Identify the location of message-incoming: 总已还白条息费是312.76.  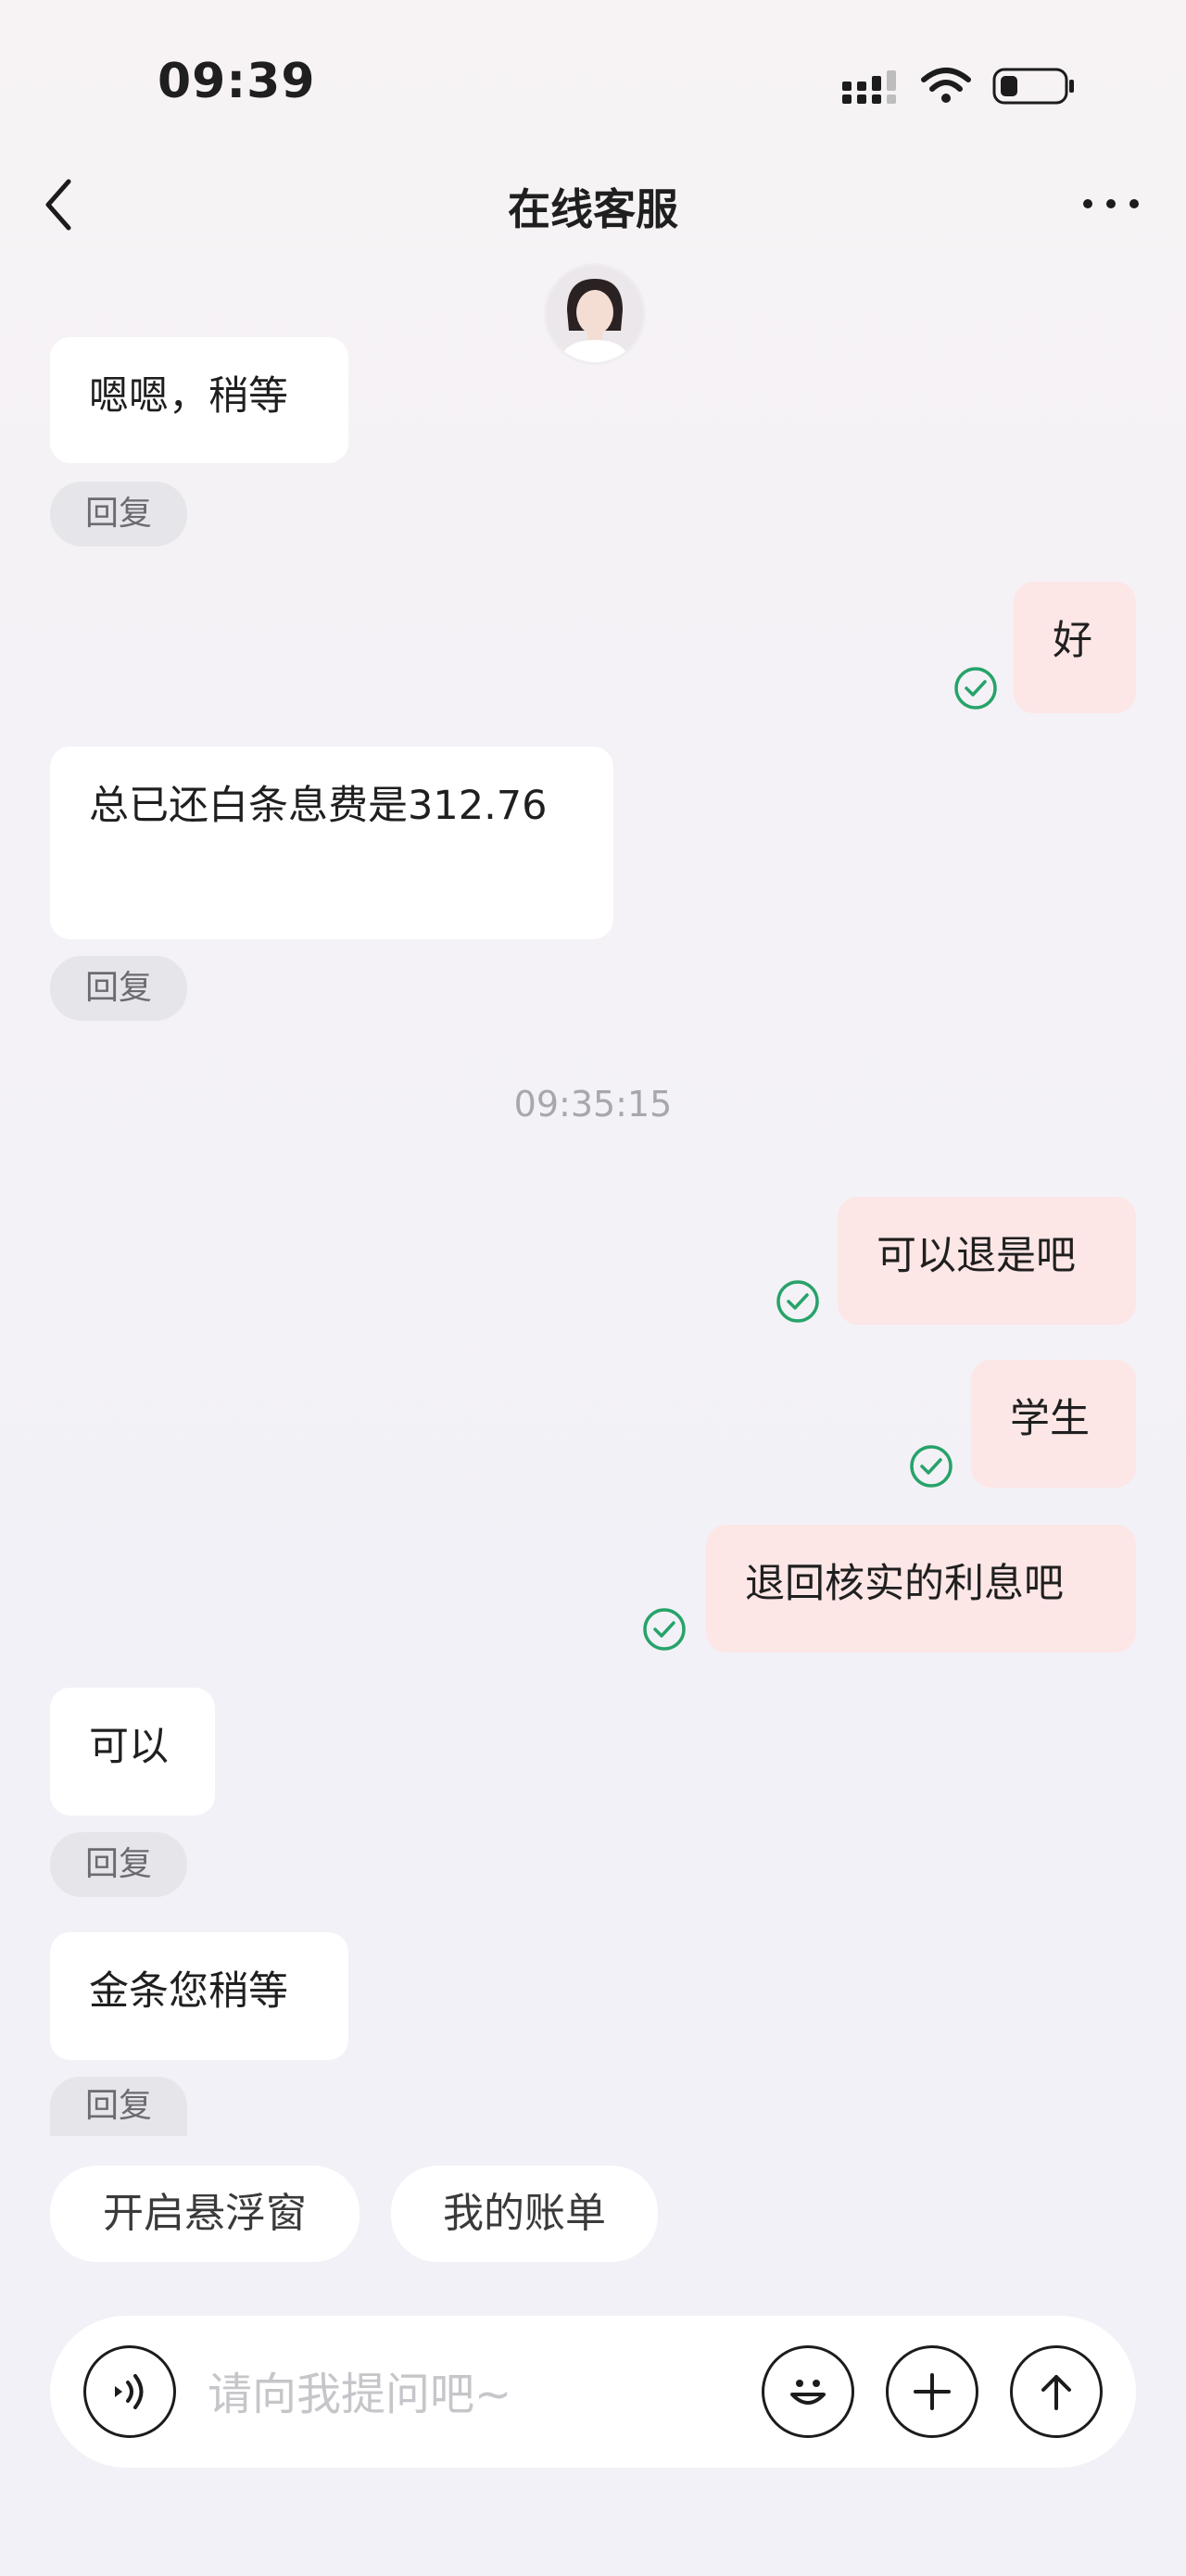
(331, 843).